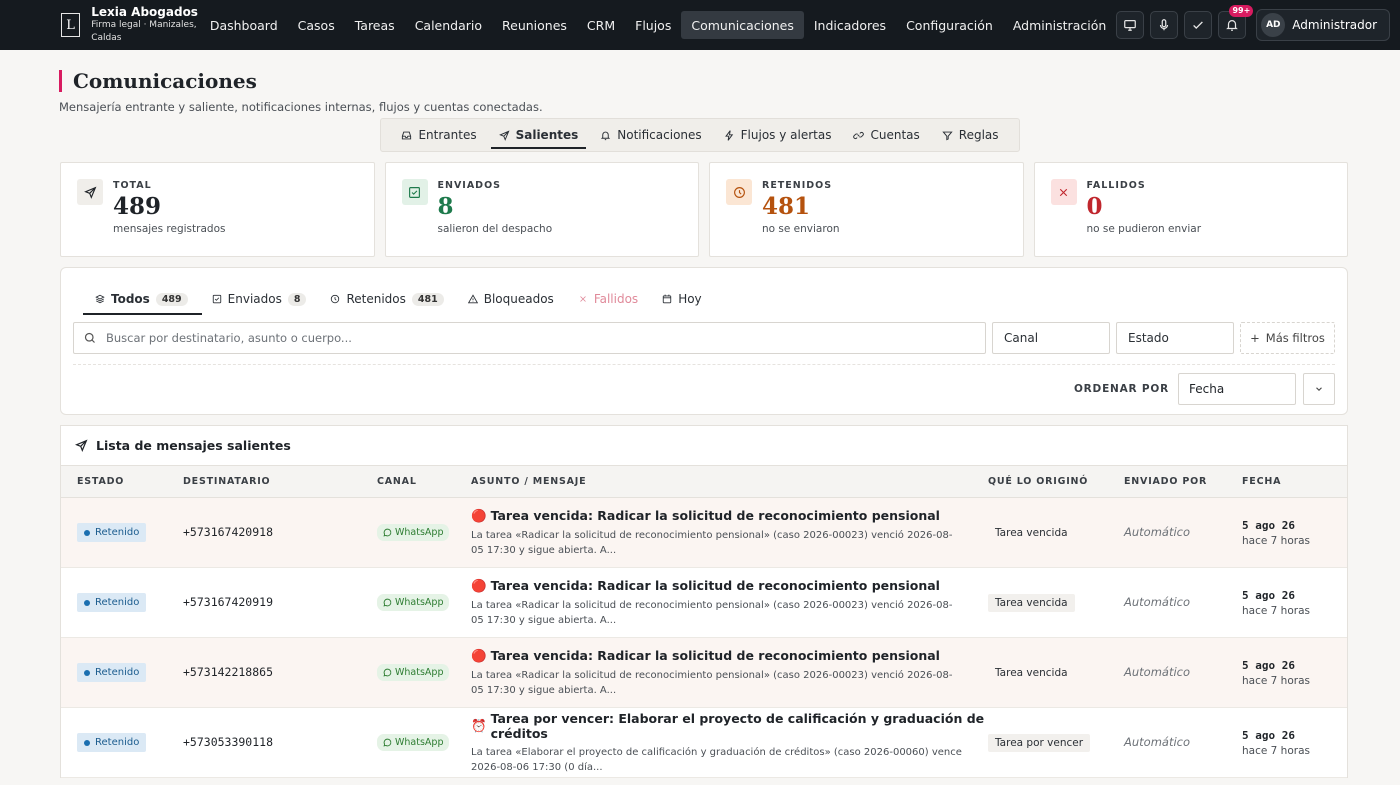 The width and height of the screenshot is (1400, 785). Describe the element at coordinates (681, 299) in the screenshot. I see `filter-tab-hoy: Hoy` at that location.